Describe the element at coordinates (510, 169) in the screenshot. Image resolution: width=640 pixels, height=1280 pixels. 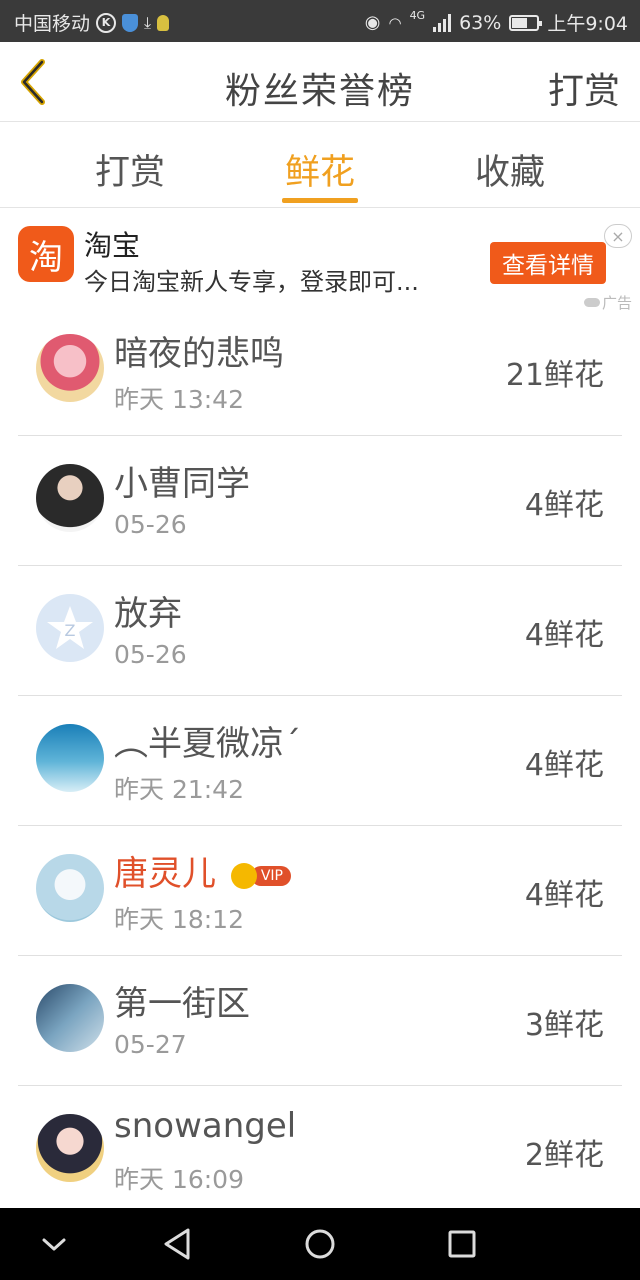
I see `tab-favorites: 收藏` at that location.